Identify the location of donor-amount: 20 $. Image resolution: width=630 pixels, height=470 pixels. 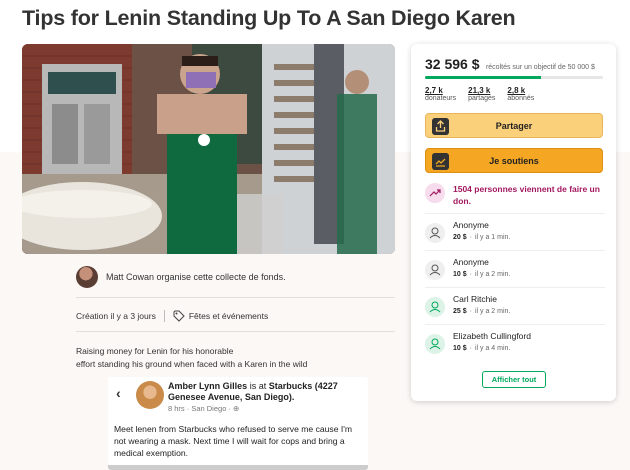
(460, 237).